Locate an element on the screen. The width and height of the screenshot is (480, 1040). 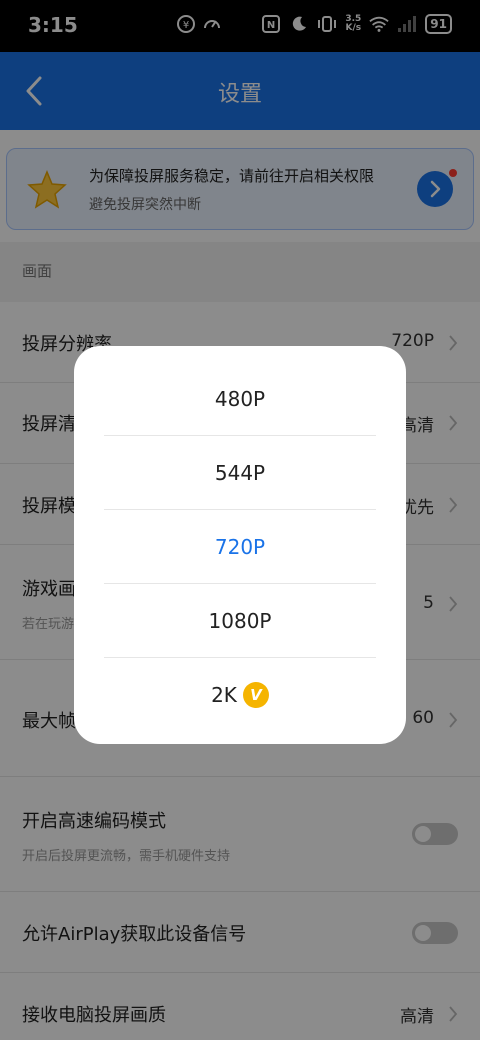
option-label: 1080P is located at coordinates (240, 621).